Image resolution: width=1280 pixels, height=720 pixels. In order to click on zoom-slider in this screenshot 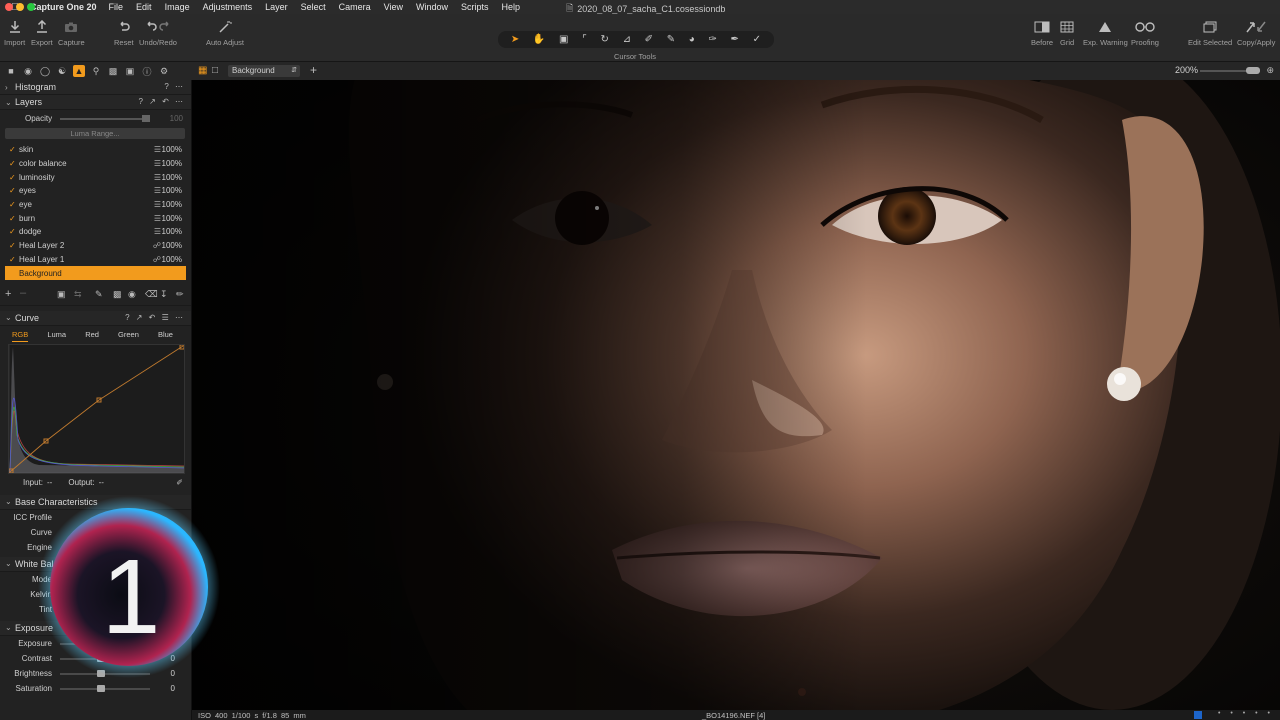, I will do `click(1230, 70)`.